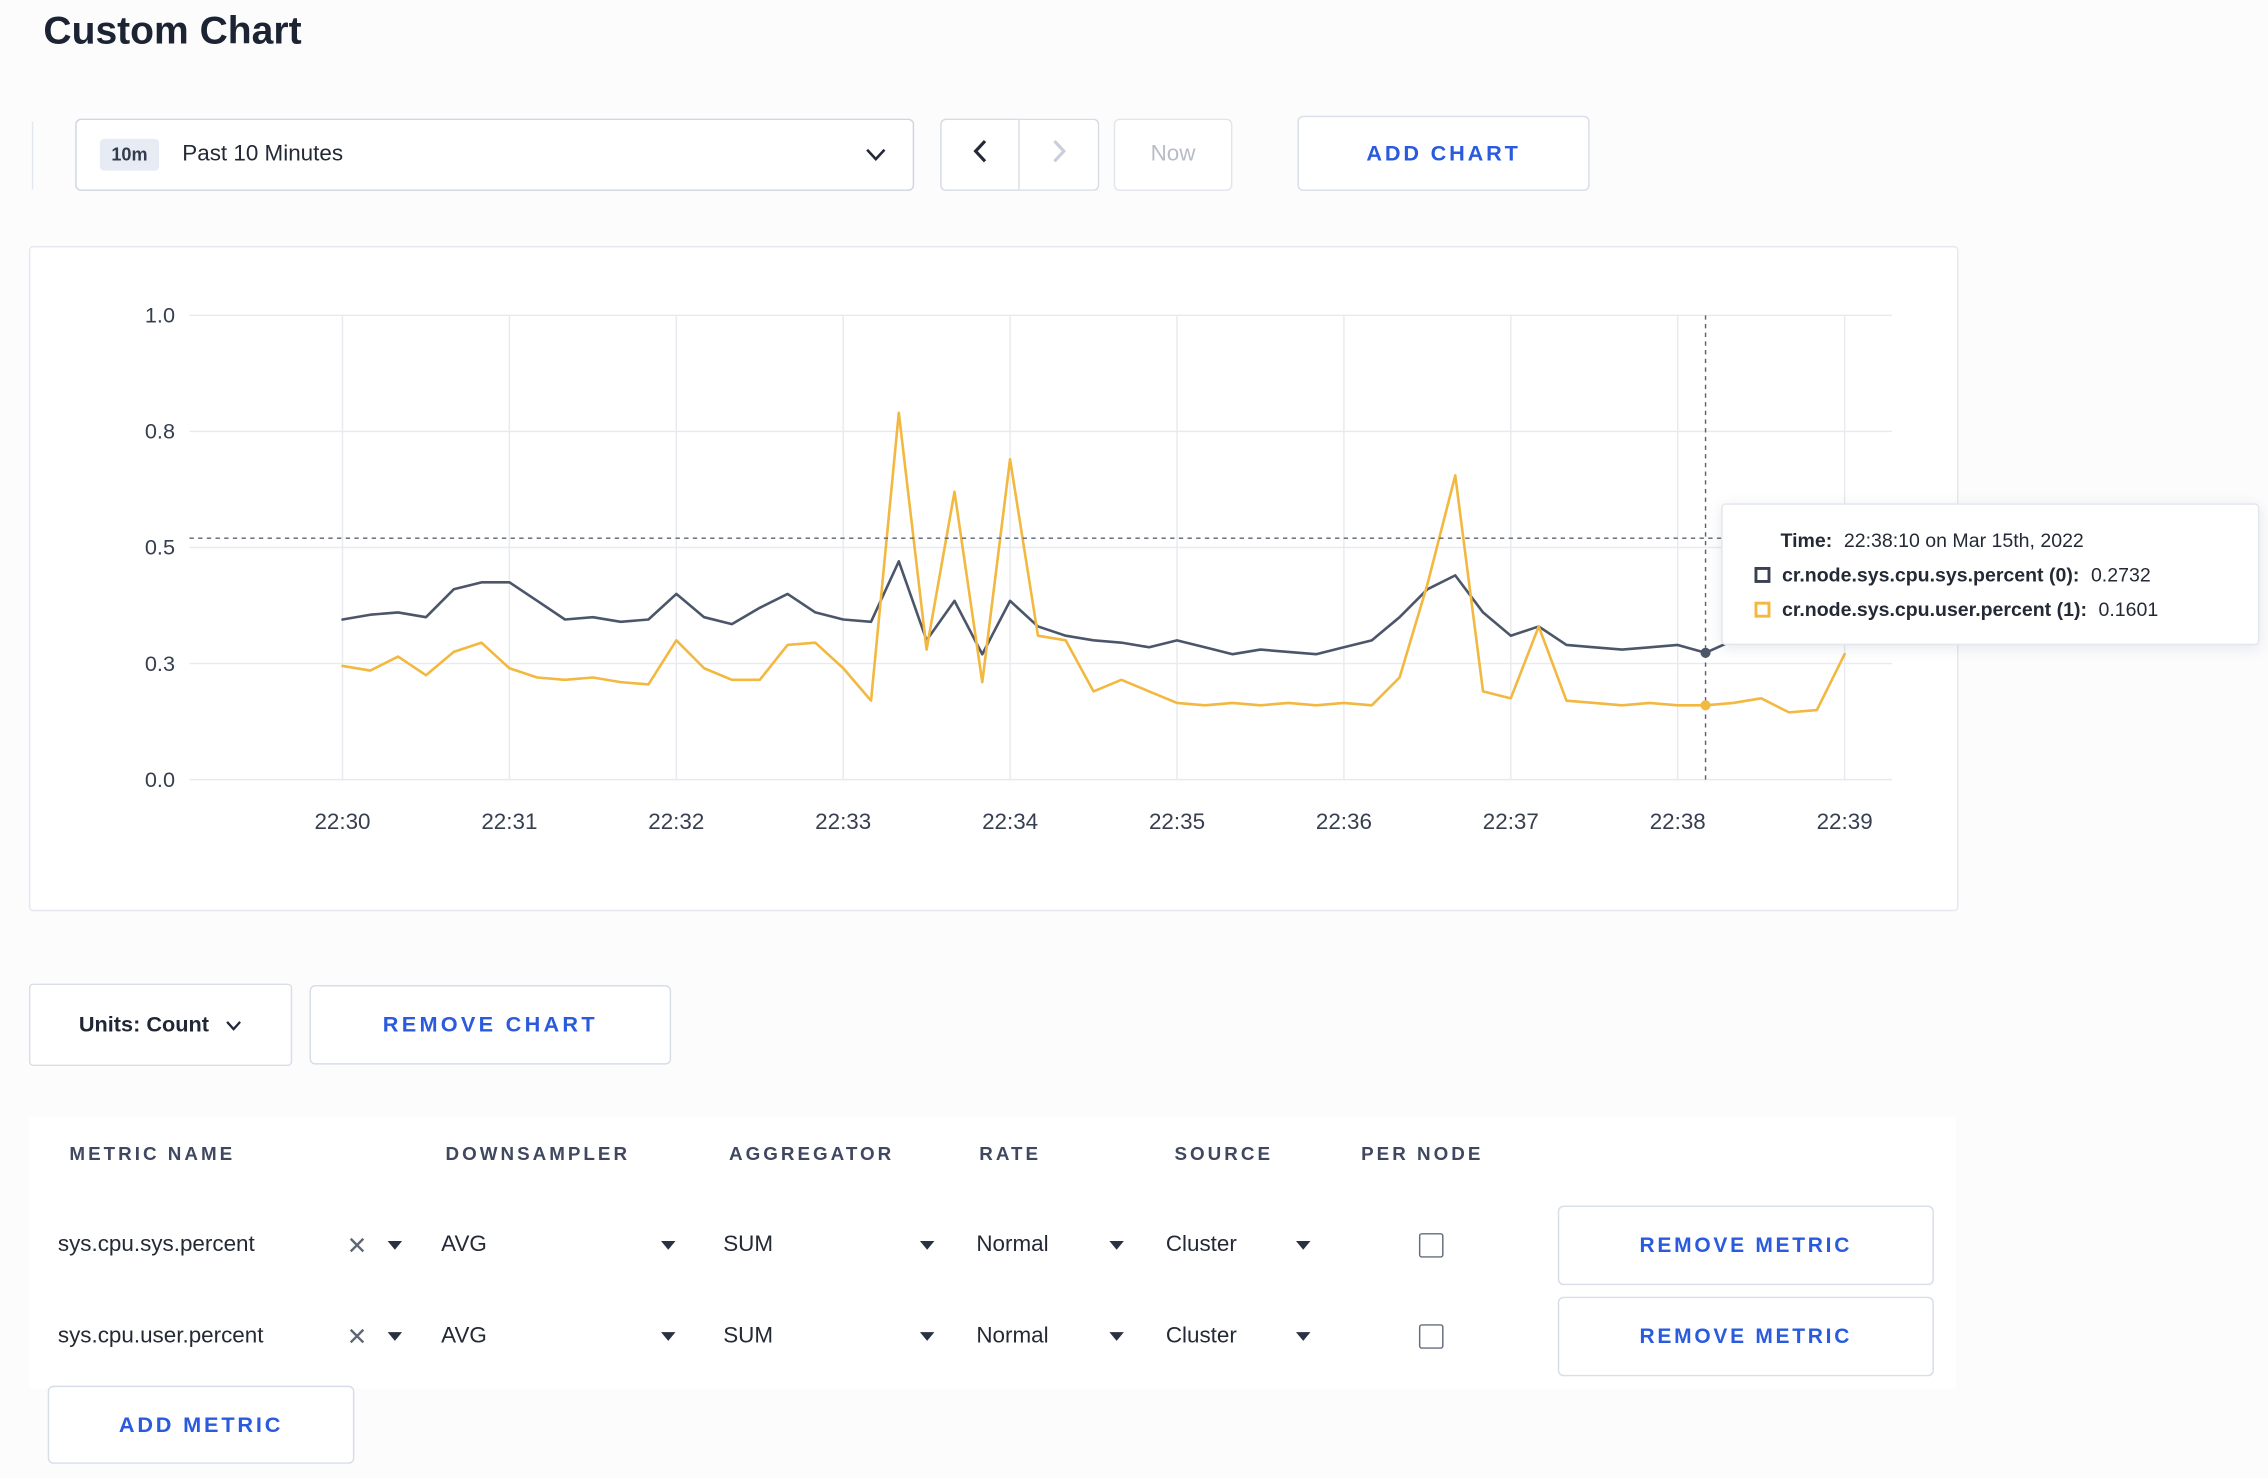  I want to click on metric-name-select: sys.cpu.user.percent ✕, so click(230, 1336).